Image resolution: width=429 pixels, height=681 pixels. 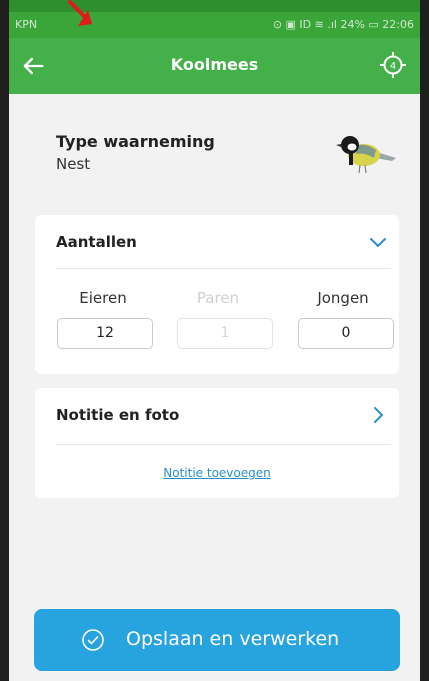 I want to click on notes-card: Notitie en foto Notitie toevoegen, so click(x=217, y=443).